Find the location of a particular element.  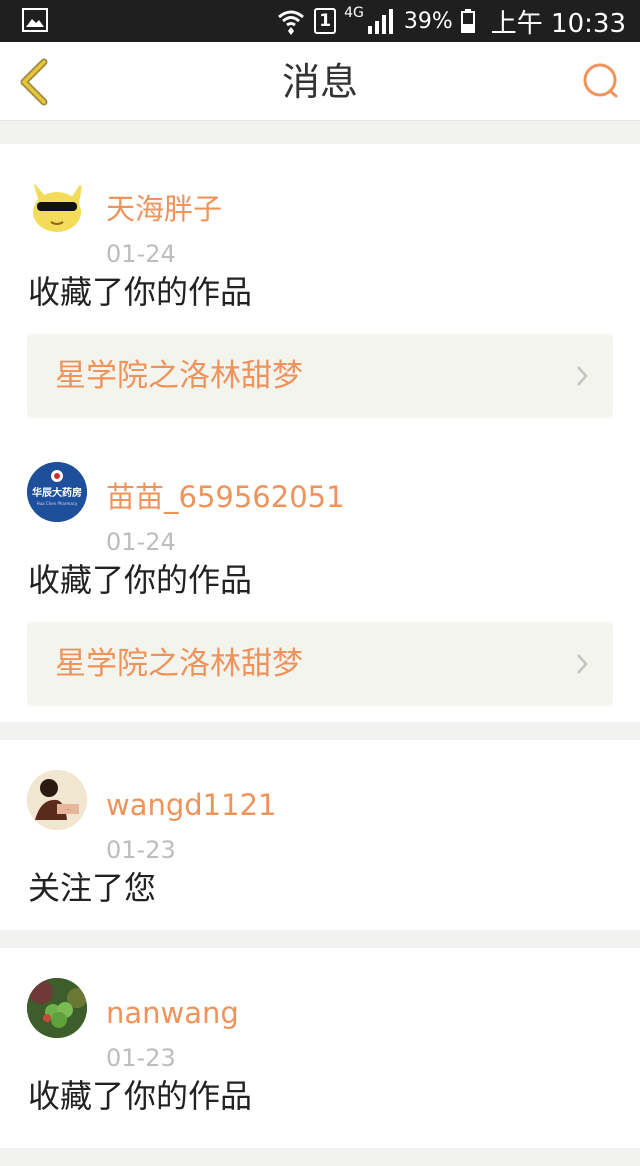

search-icon is located at coordinates (604, 82).